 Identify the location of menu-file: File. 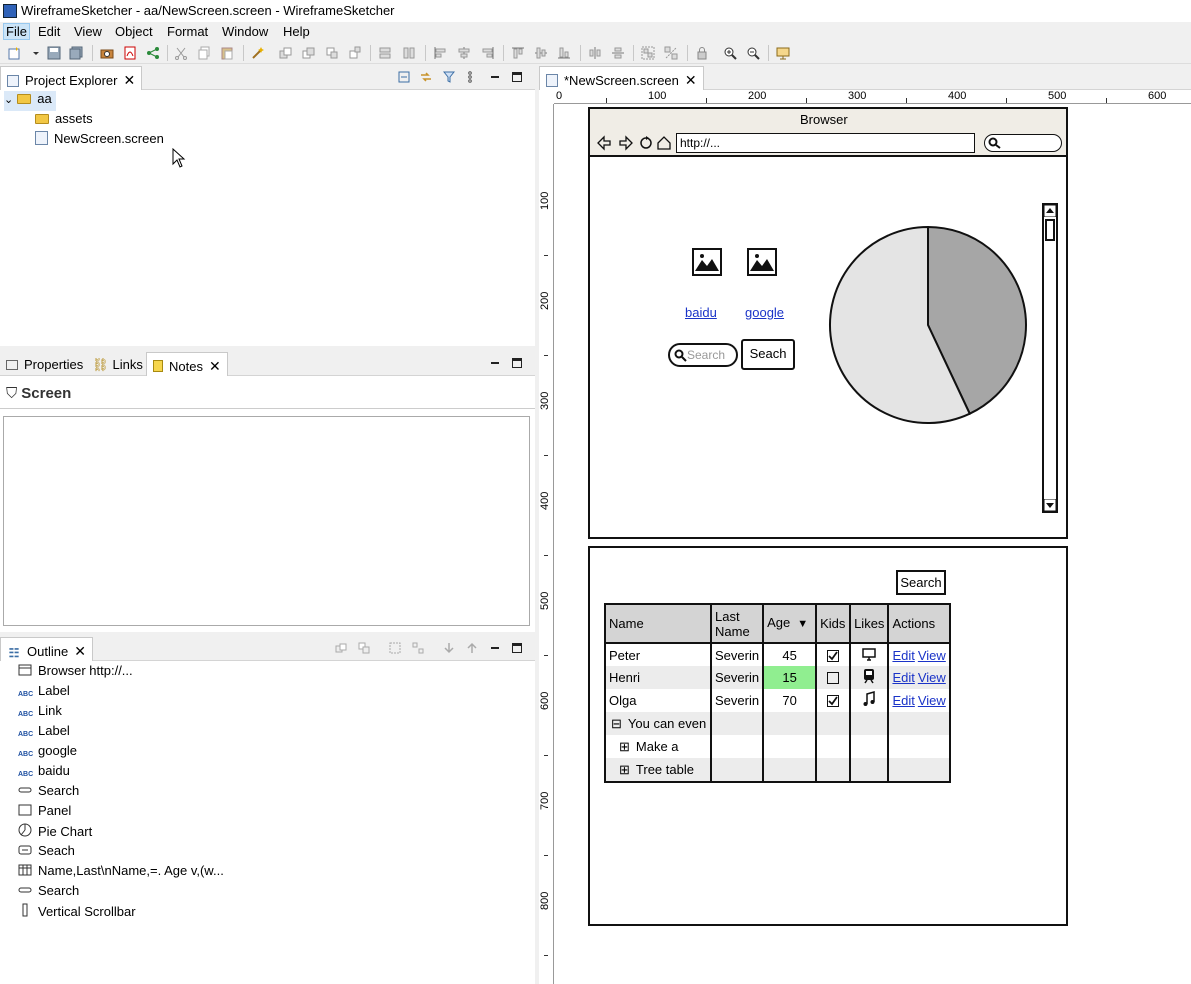
(16, 31).